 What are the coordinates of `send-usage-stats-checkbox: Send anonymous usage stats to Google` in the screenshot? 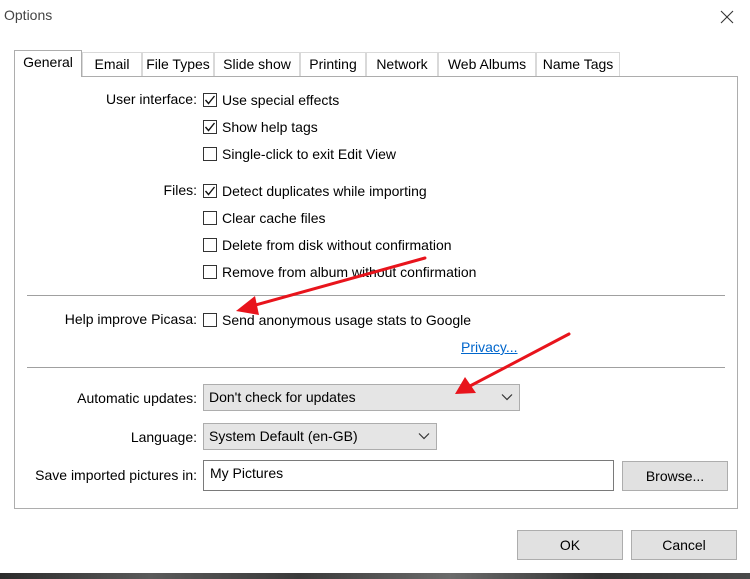 It's located at (337, 320).